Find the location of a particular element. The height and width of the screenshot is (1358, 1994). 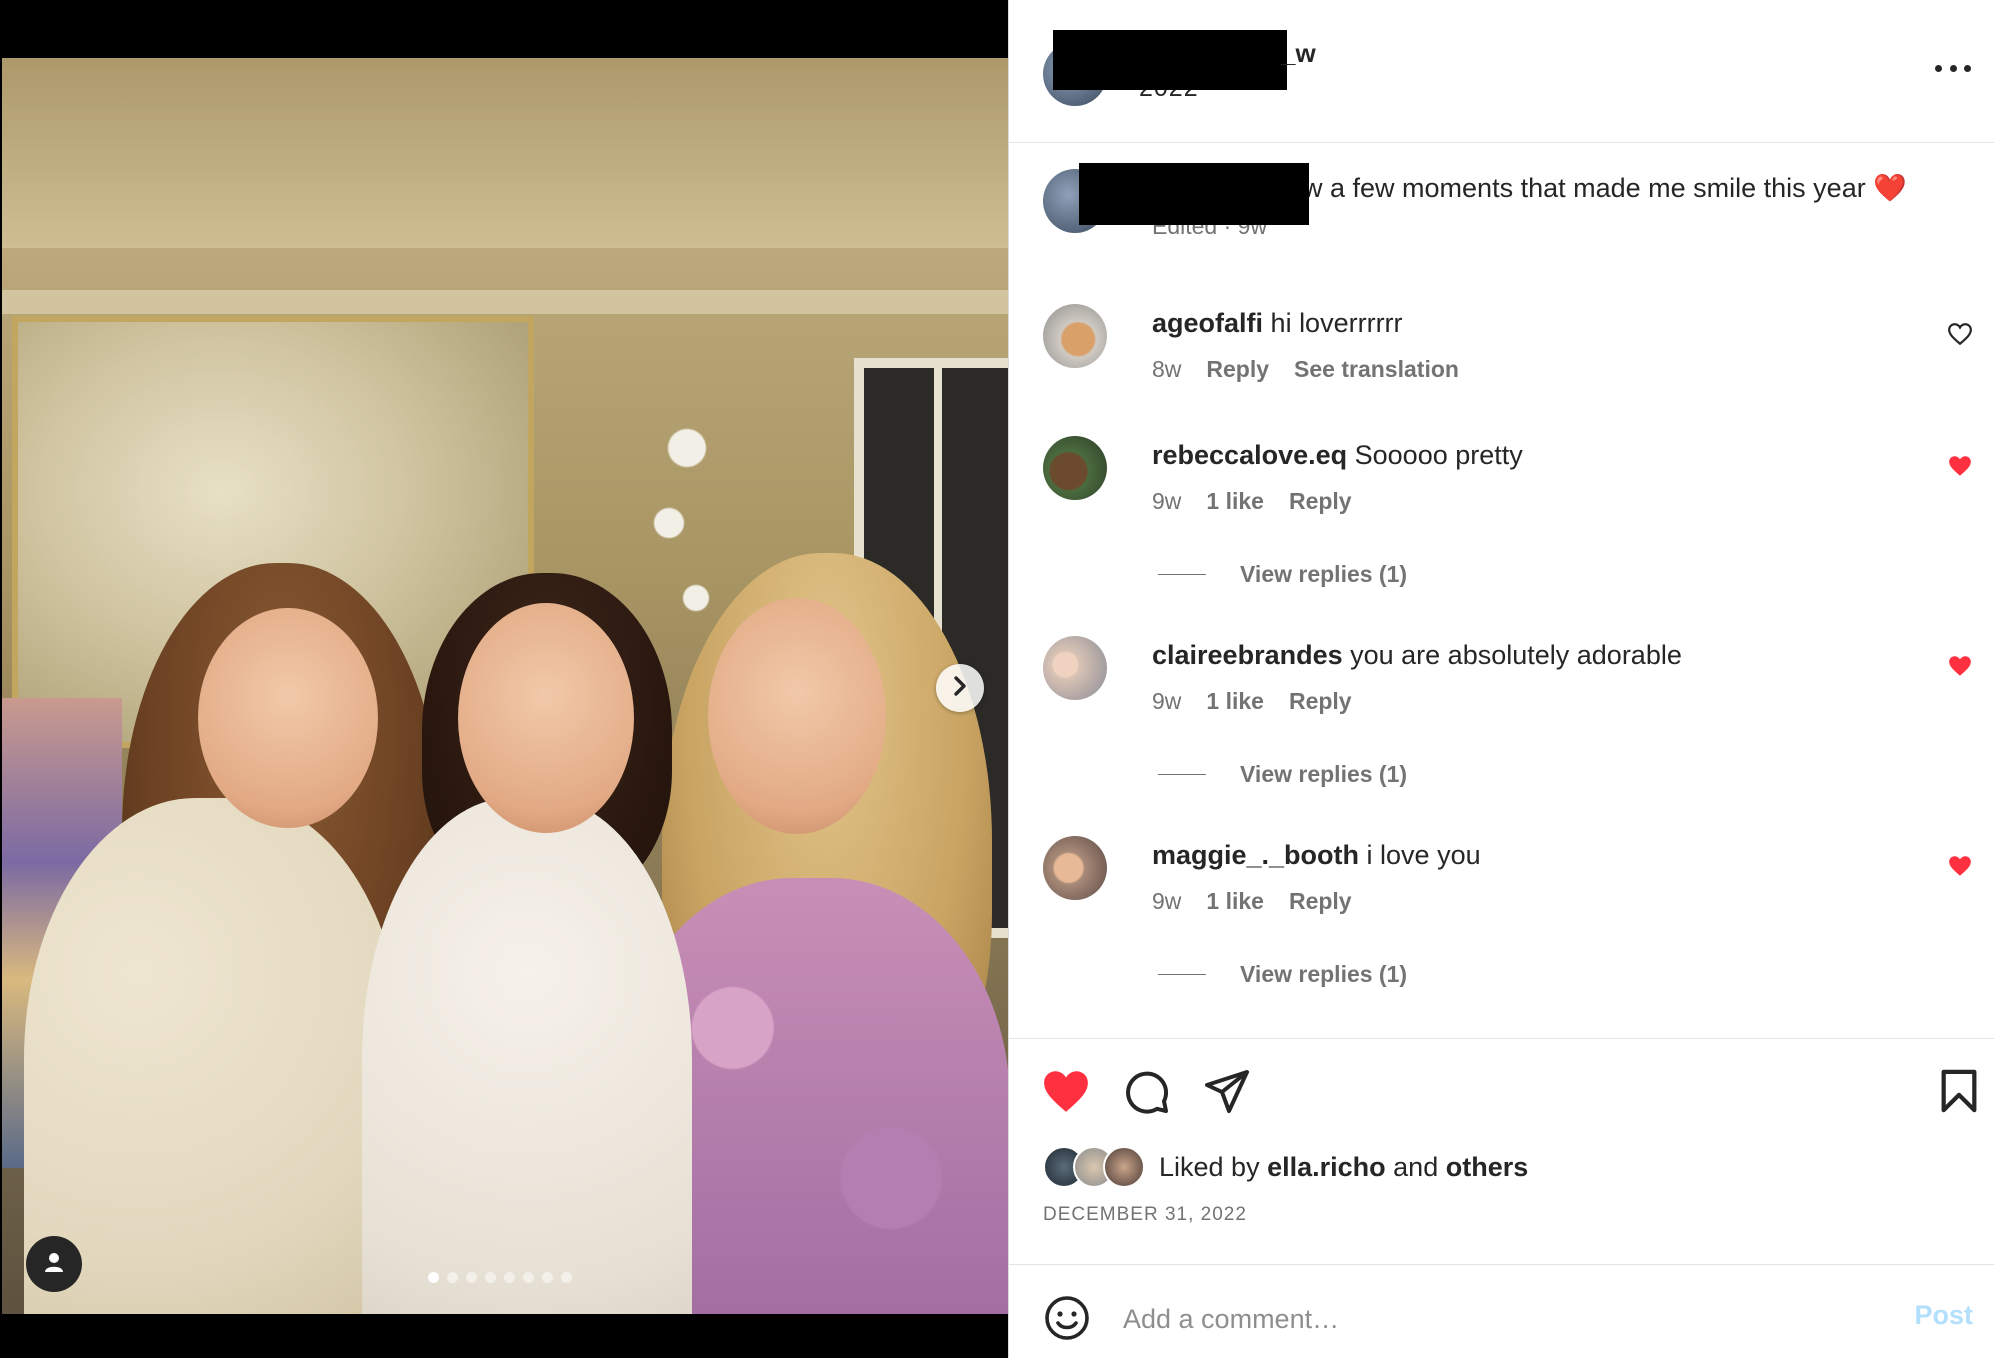

comment-input is located at coordinates (1473, 1319).